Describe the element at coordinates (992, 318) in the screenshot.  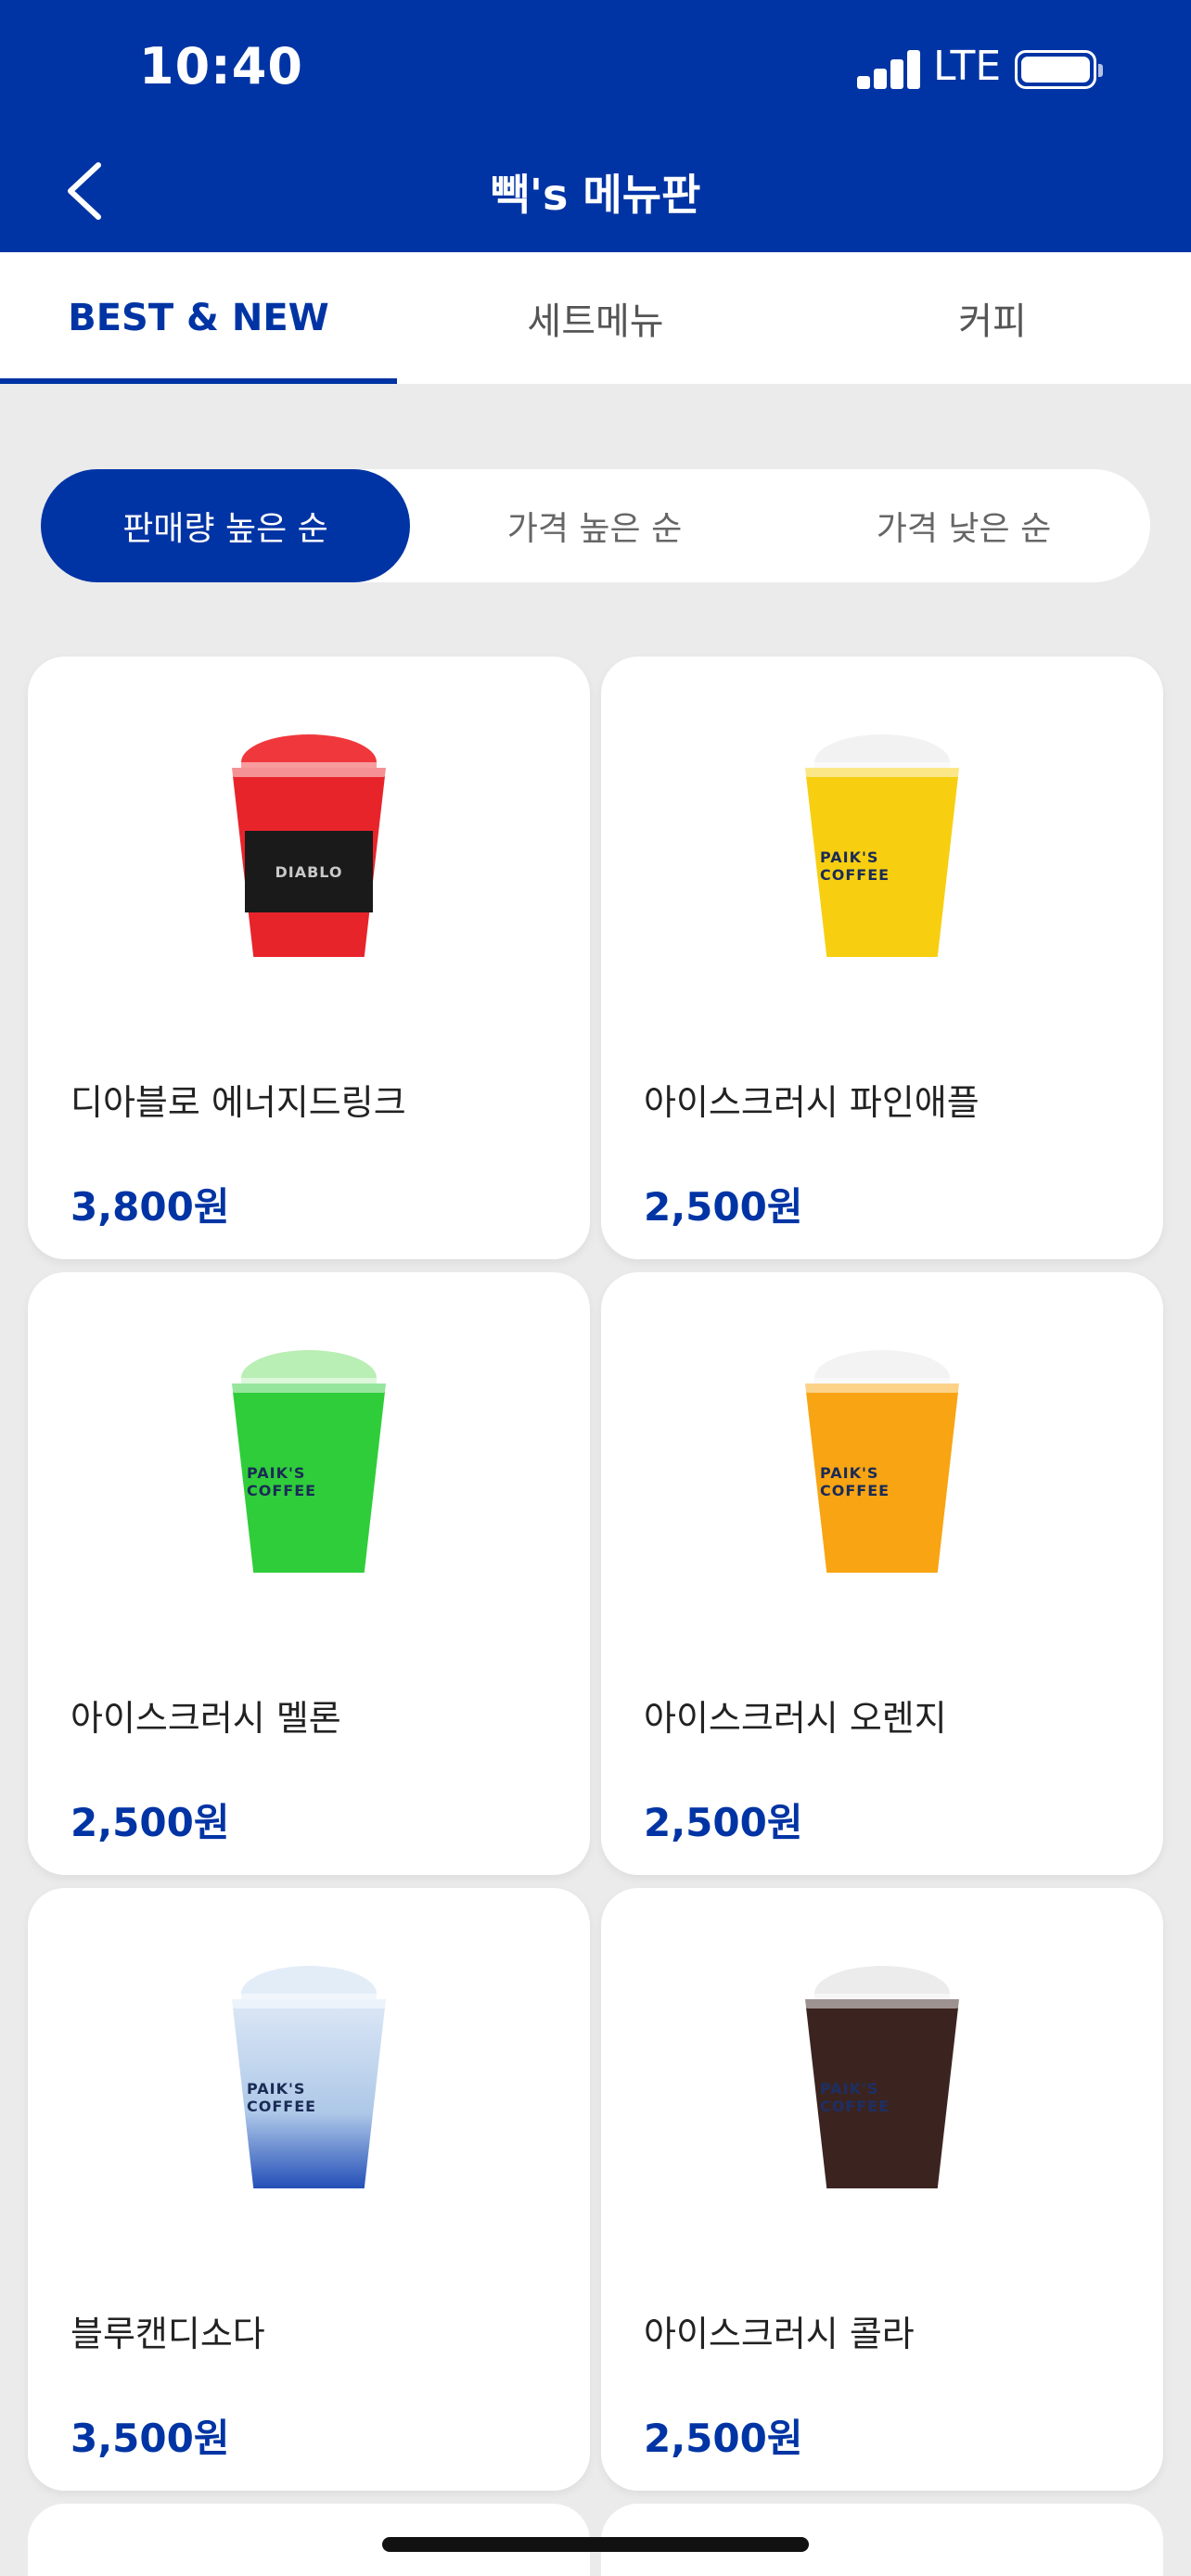
I see `tab-coffee: 커피` at that location.